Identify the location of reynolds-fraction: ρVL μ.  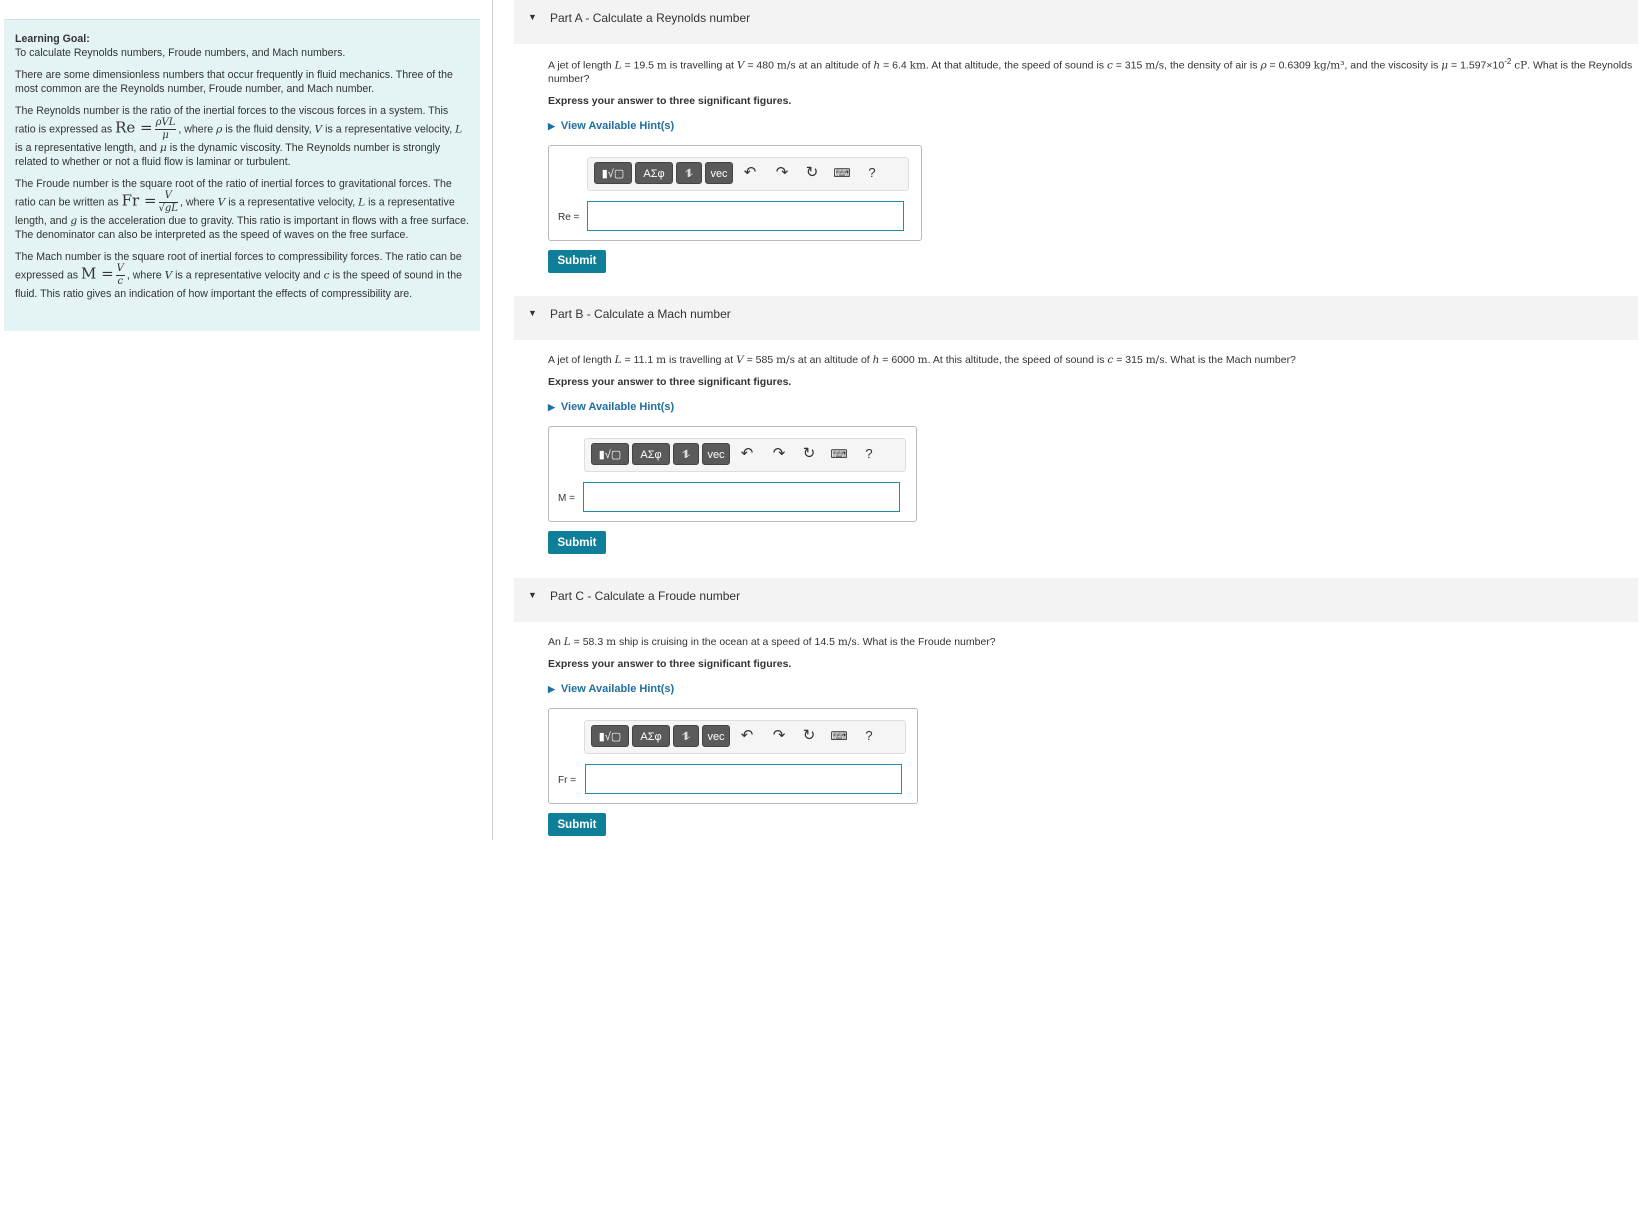
(165, 129).